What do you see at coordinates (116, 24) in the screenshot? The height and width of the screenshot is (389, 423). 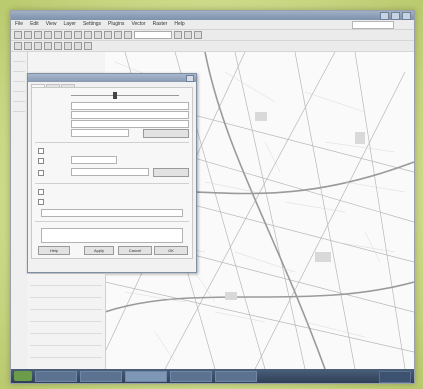 I see `menu-plugins: Plugins` at bounding box center [116, 24].